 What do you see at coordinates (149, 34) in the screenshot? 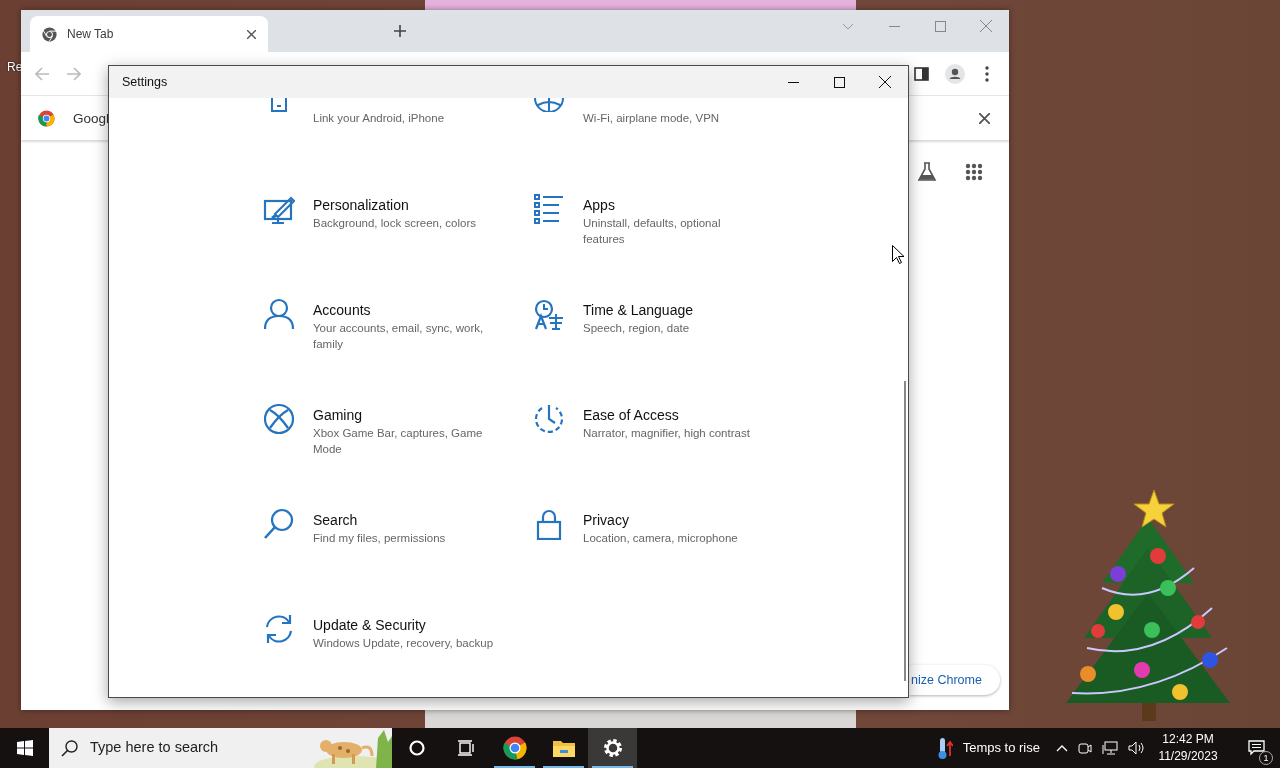
I see `browser-tab: New Tab` at bounding box center [149, 34].